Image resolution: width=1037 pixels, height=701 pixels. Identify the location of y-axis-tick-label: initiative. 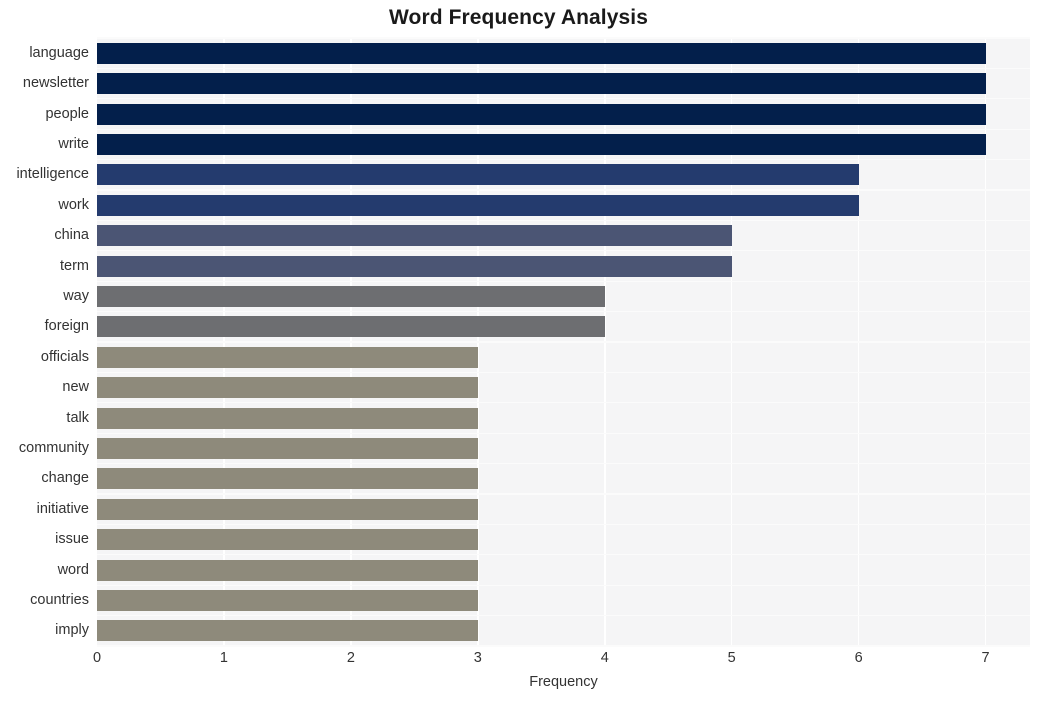
(62, 508).